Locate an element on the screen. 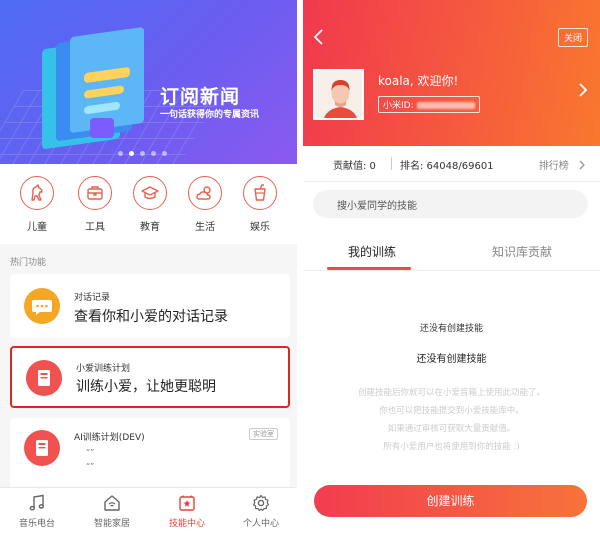 This screenshot has height=533, width=600. rank-value: 排名: 64048/69601 is located at coordinates (447, 166).